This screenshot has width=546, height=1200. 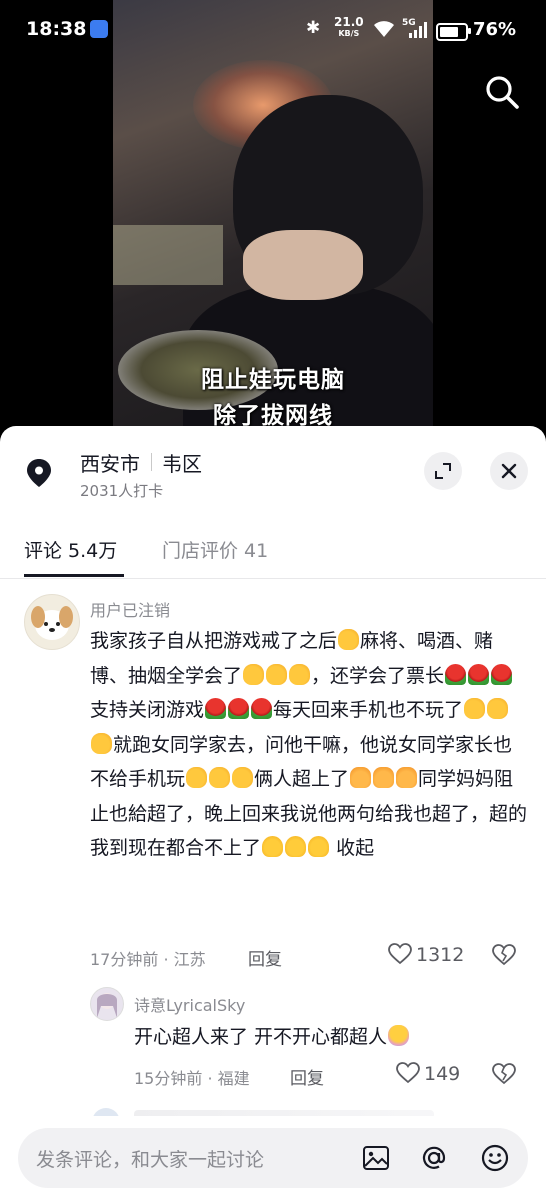 I want to click on image-icon, so click(x=376, y=1158).